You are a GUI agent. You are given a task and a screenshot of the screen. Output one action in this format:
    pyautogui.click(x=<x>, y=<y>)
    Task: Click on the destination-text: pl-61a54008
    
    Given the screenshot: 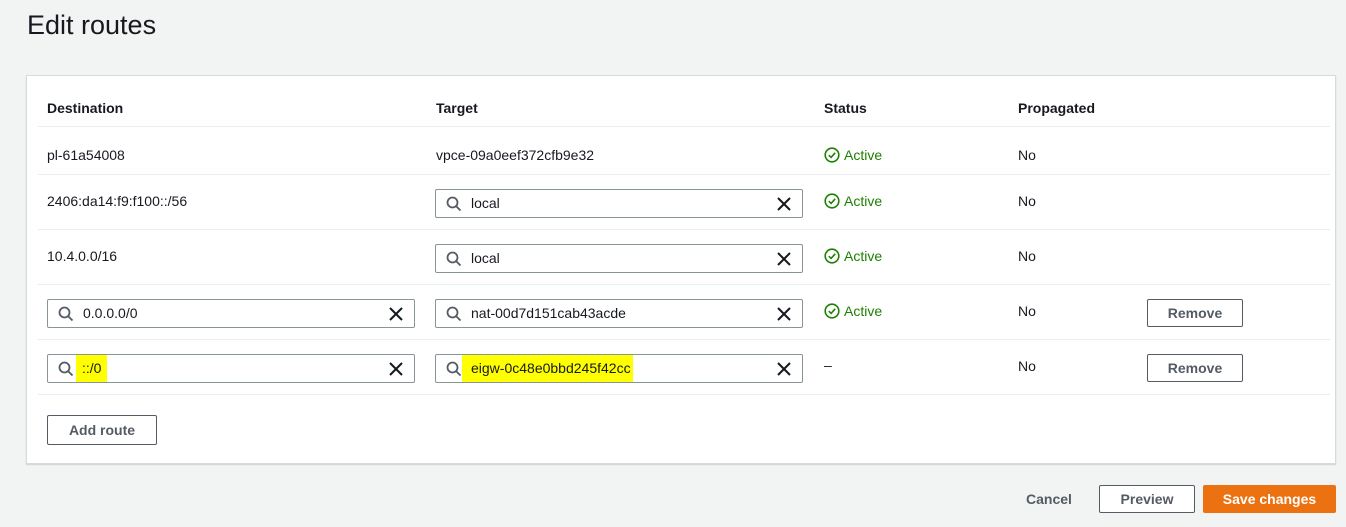 What is the action you would take?
    pyautogui.click(x=86, y=155)
    